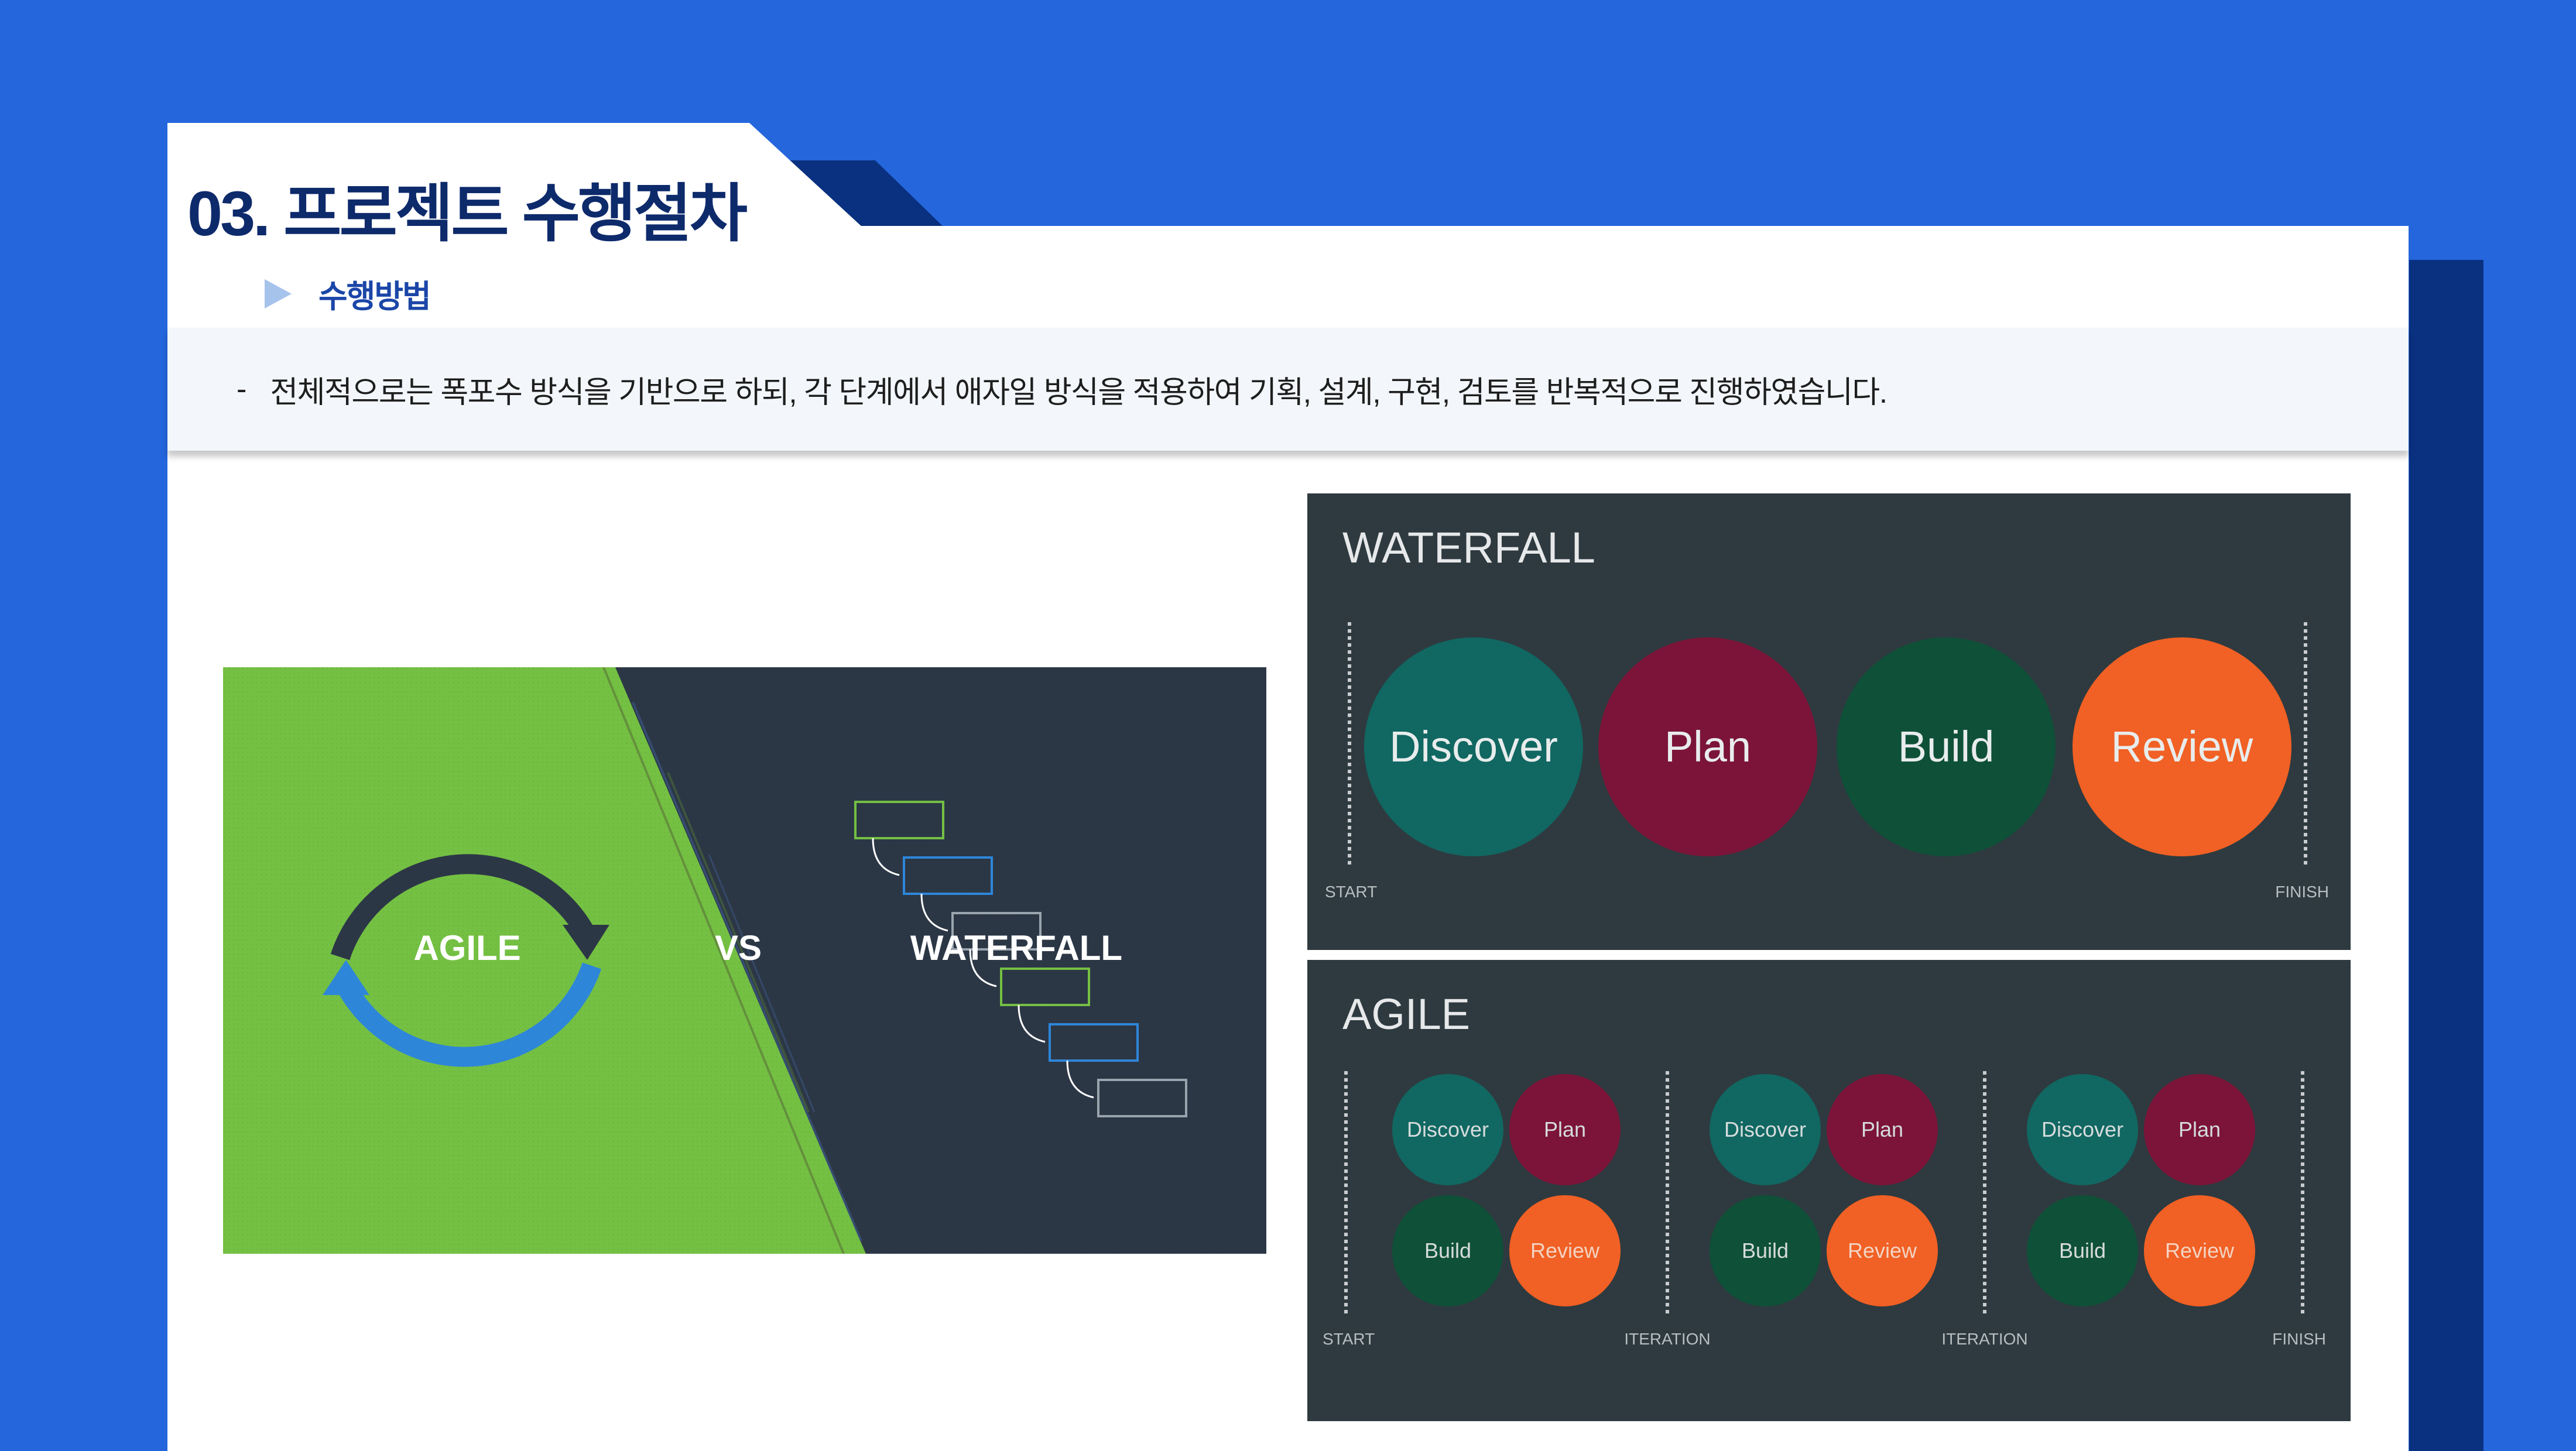 The height and width of the screenshot is (1451, 2576). What do you see at coordinates (278, 293) in the screenshot?
I see `triangle-bullet-icon` at bounding box center [278, 293].